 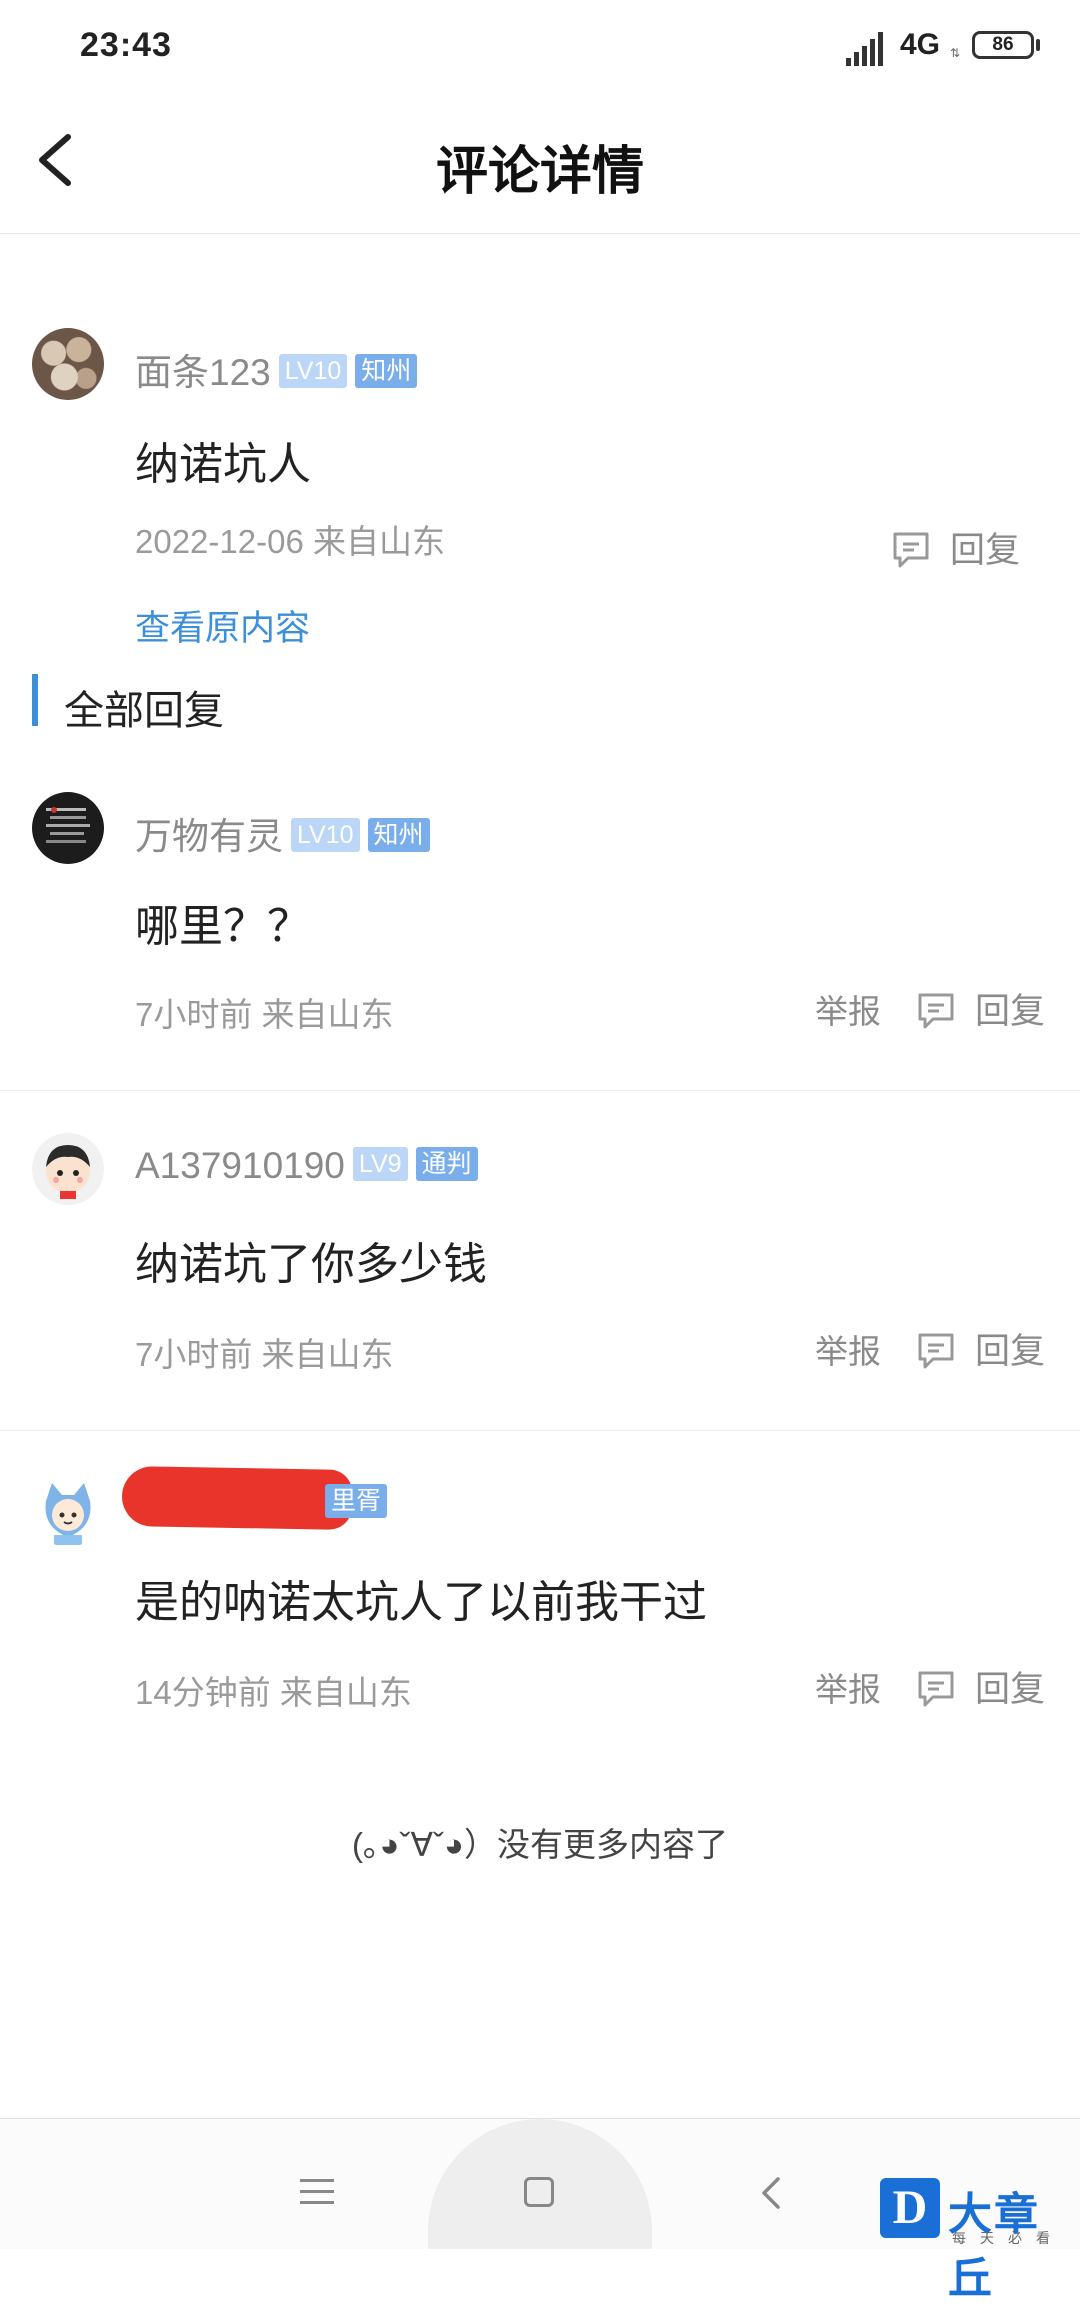 What do you see at coordinates (203, 372) in the screenshot?
I see `username: 面条123` at bounding box center [203, 372].